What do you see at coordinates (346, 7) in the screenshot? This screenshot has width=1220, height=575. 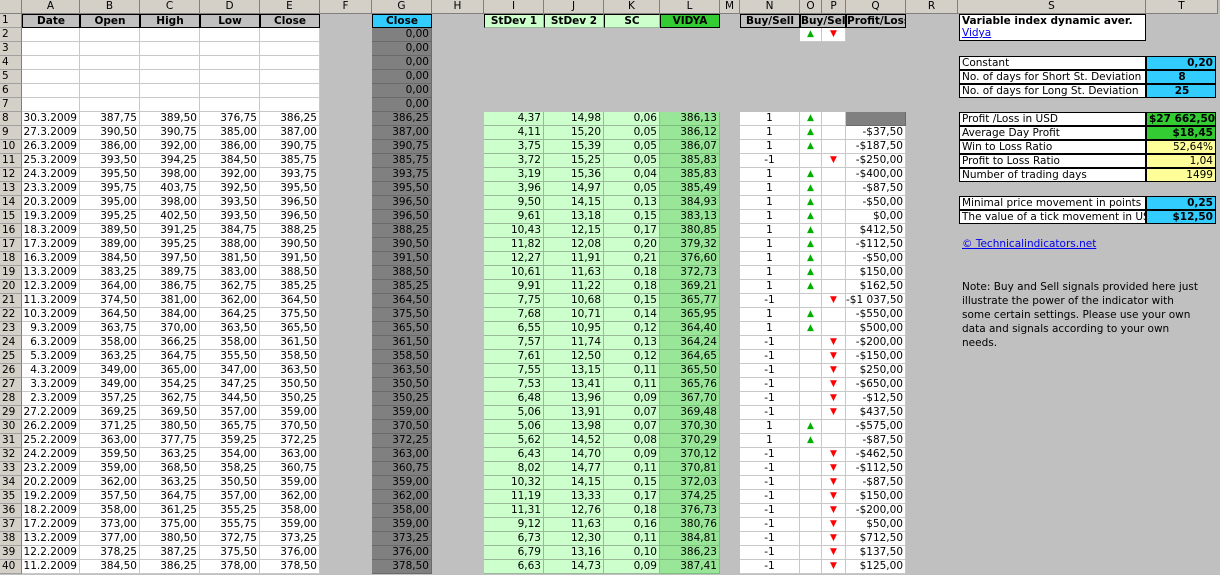 I see `column-header-f: F` at bounding box center [346, 7].